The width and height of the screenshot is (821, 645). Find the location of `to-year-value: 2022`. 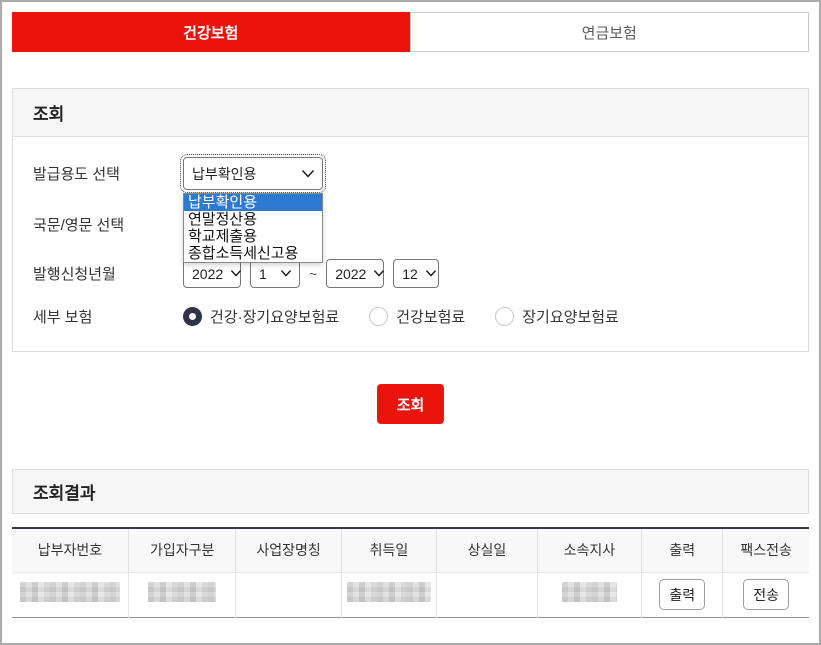

to-year-value: 2022 is located at coordinates (351, 273).